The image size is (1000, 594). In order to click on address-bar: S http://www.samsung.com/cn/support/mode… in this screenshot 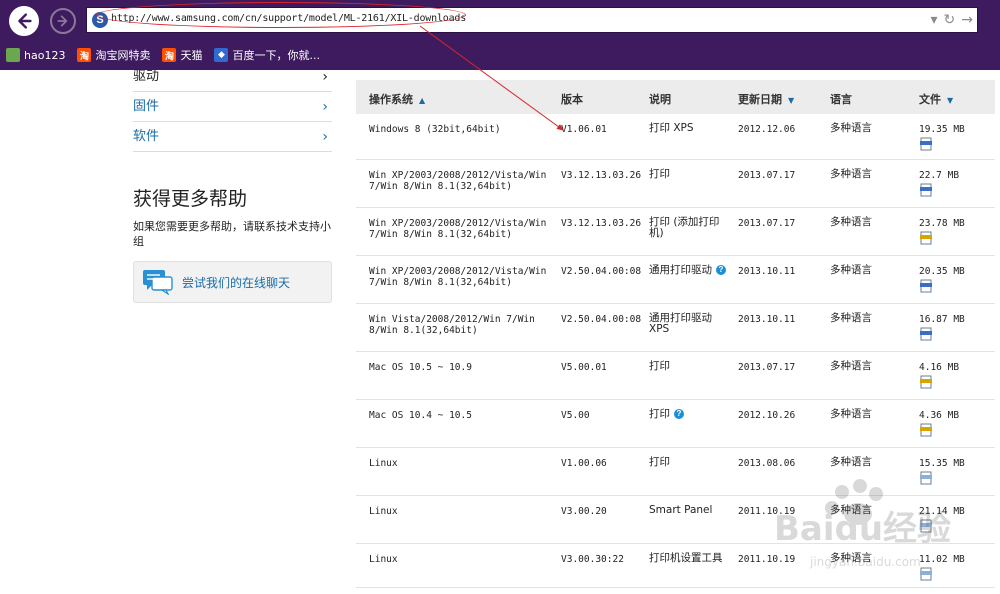, I will do `click(532, 20)`.